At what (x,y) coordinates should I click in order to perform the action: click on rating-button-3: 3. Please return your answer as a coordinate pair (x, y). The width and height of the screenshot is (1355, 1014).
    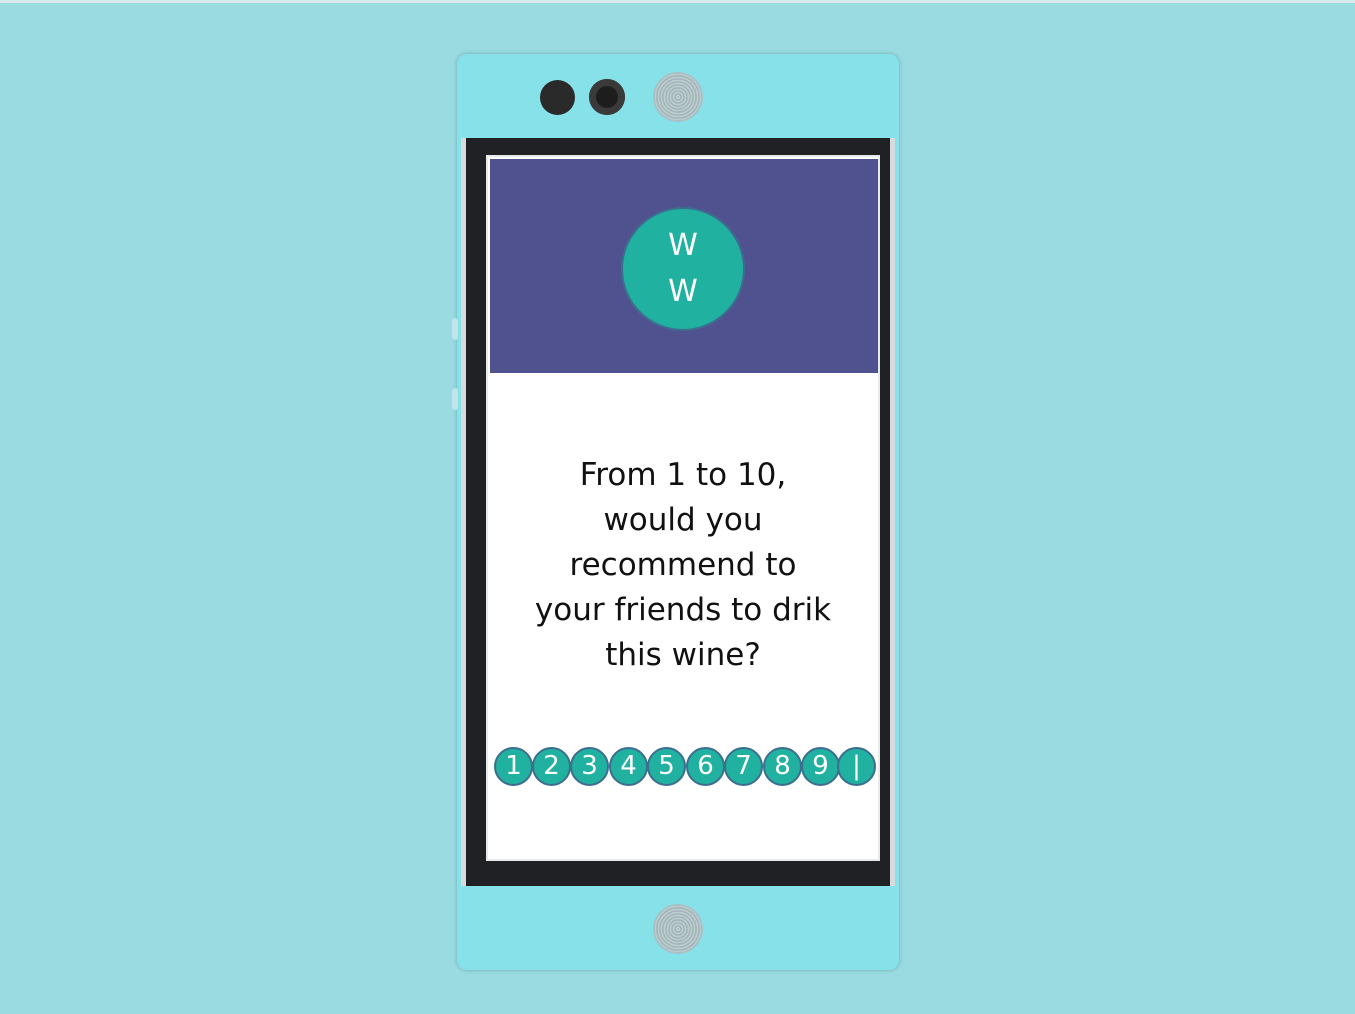
    Looking at the image, I should click on (589, 766).